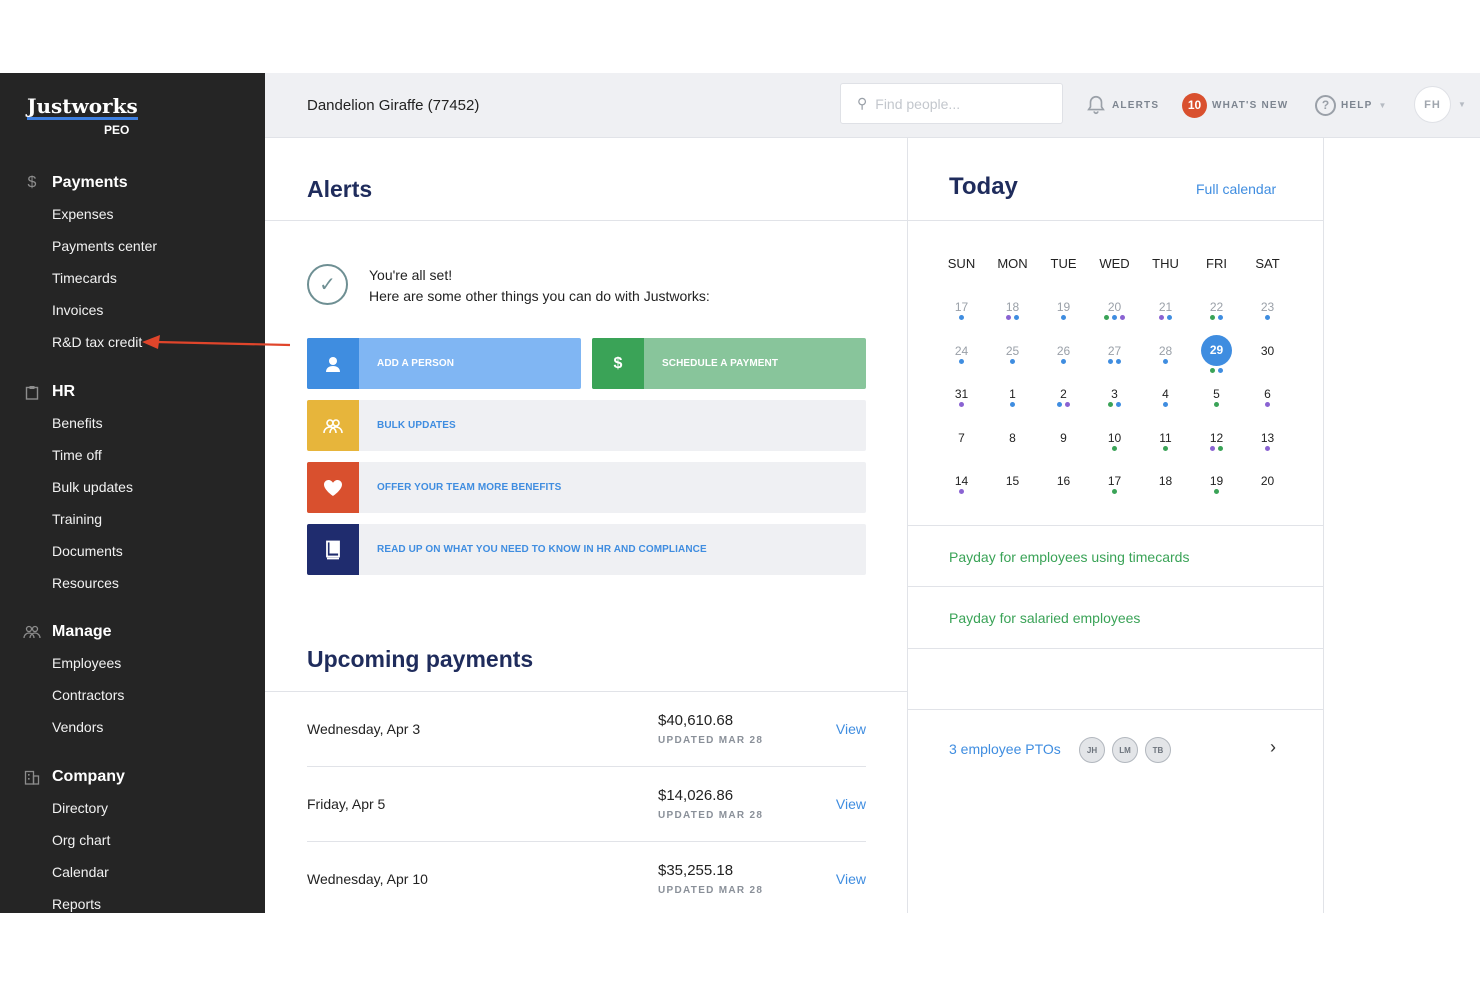 The width and height of the screenshot is (1480, 987). What do you see at coordinates (1351, 105) in the screenshot?
I see `help-menu: ? HELP ▼` at bounding box center [1351, 105].